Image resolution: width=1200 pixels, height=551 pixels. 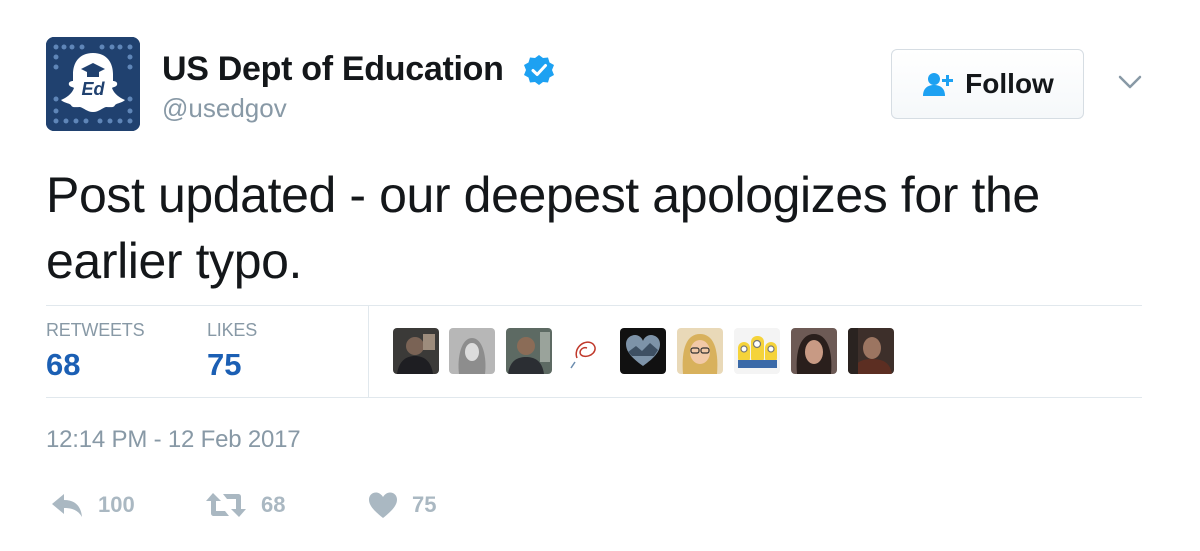 What do you see at coordinates (95, 351) in the screenshot?
I see `retweets-stat: RETWEETS 68` at bounding box center [95, 351].